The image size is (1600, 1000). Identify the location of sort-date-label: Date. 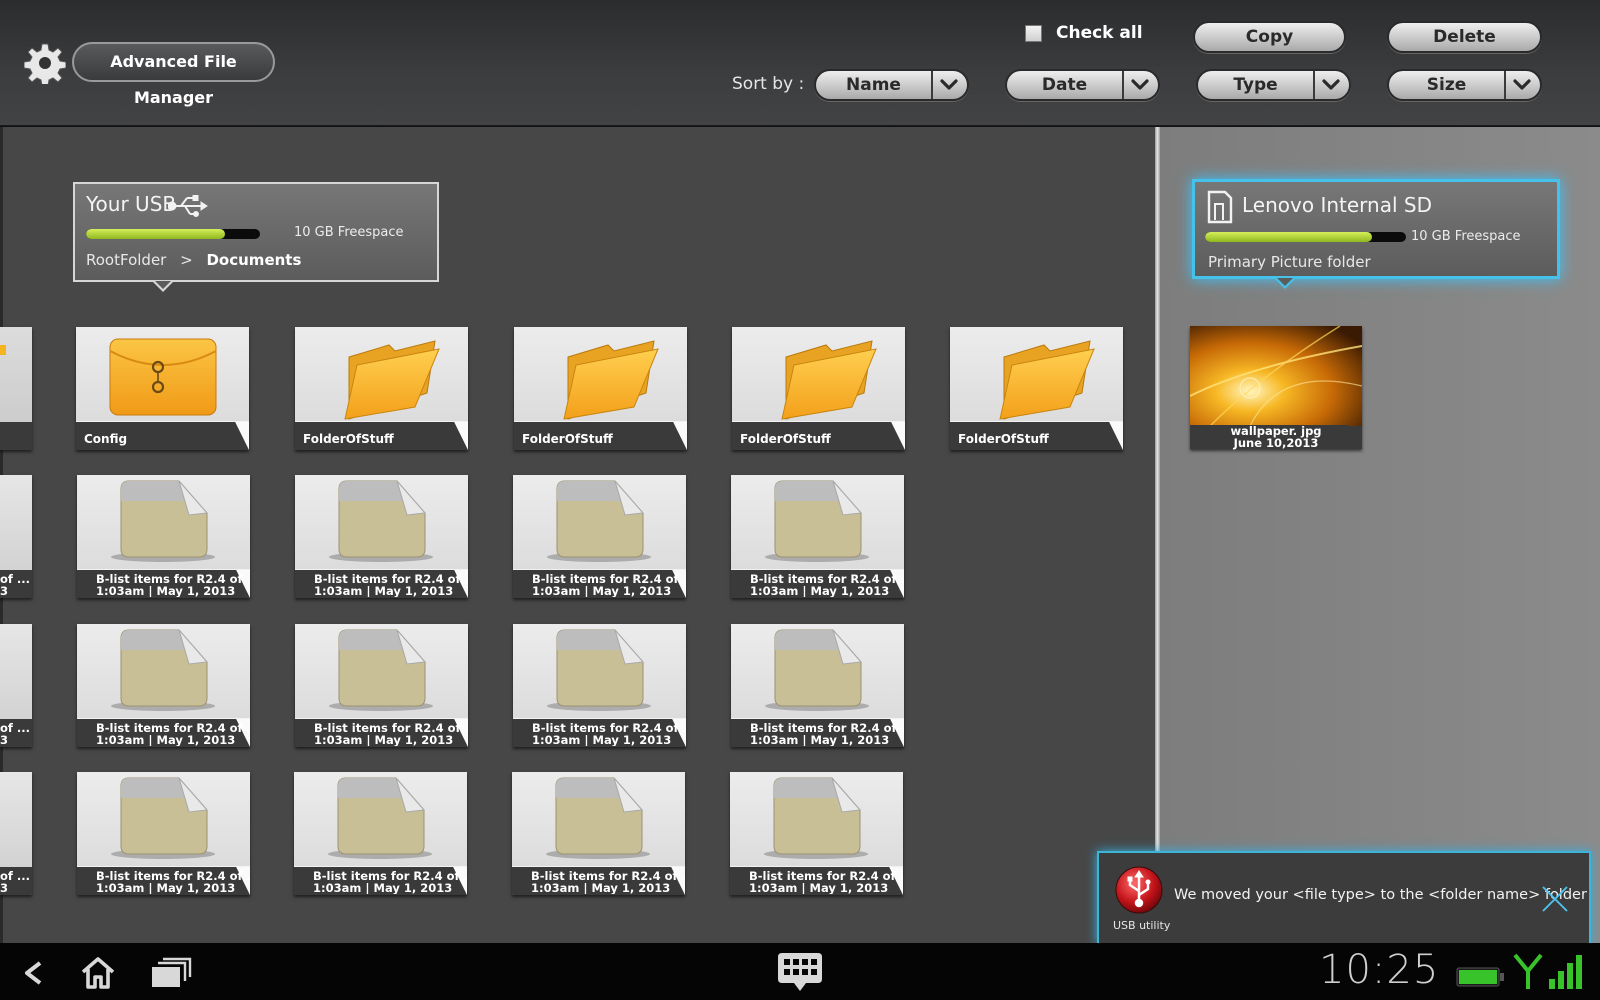
(1065, 85).